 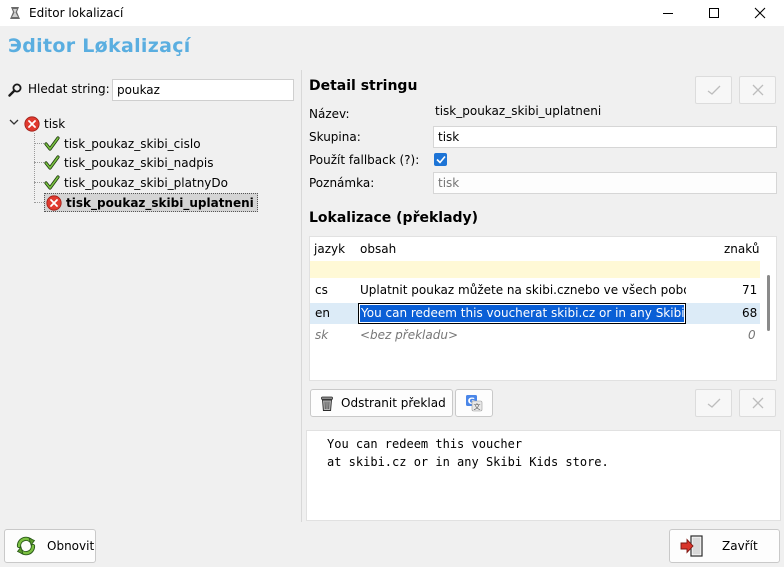 I want to click on row-chars: 0, so click(x=752, y=335).